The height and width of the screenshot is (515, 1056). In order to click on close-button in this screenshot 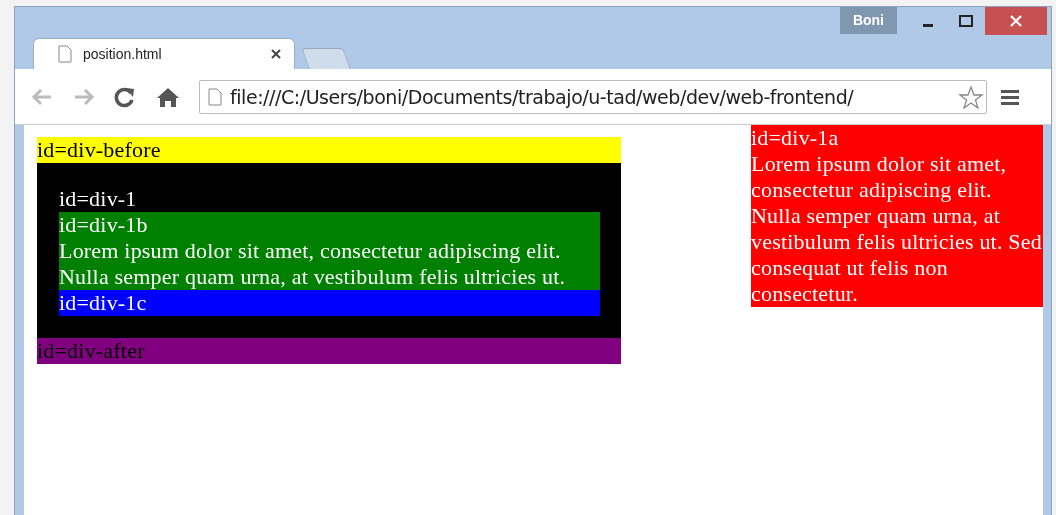, I will do `click(1016, 21)`.